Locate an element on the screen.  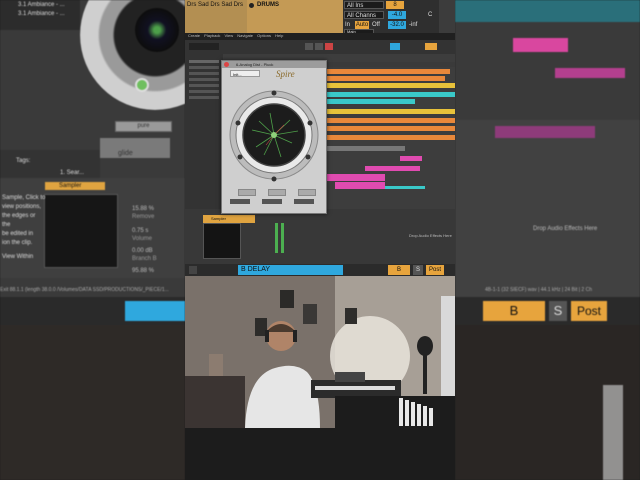
menu-help: Help is located at coordinates (279, 35).